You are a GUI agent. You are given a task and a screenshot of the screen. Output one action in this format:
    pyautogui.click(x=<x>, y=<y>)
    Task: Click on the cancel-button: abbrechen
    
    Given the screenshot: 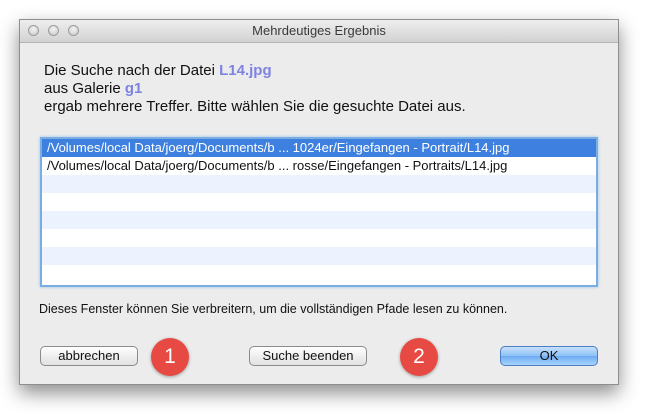 What is the action you would take?
    pyautogui.click(x=89, y=356)
    